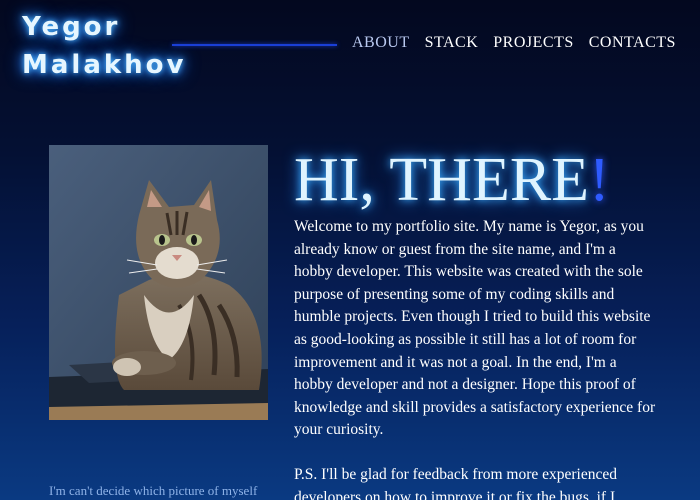 This screenshot has height=500, width=700. Describe the element at coordinates (632, 43) in the screenshot. I see `nav-contacts: CONTACTS` at that location.